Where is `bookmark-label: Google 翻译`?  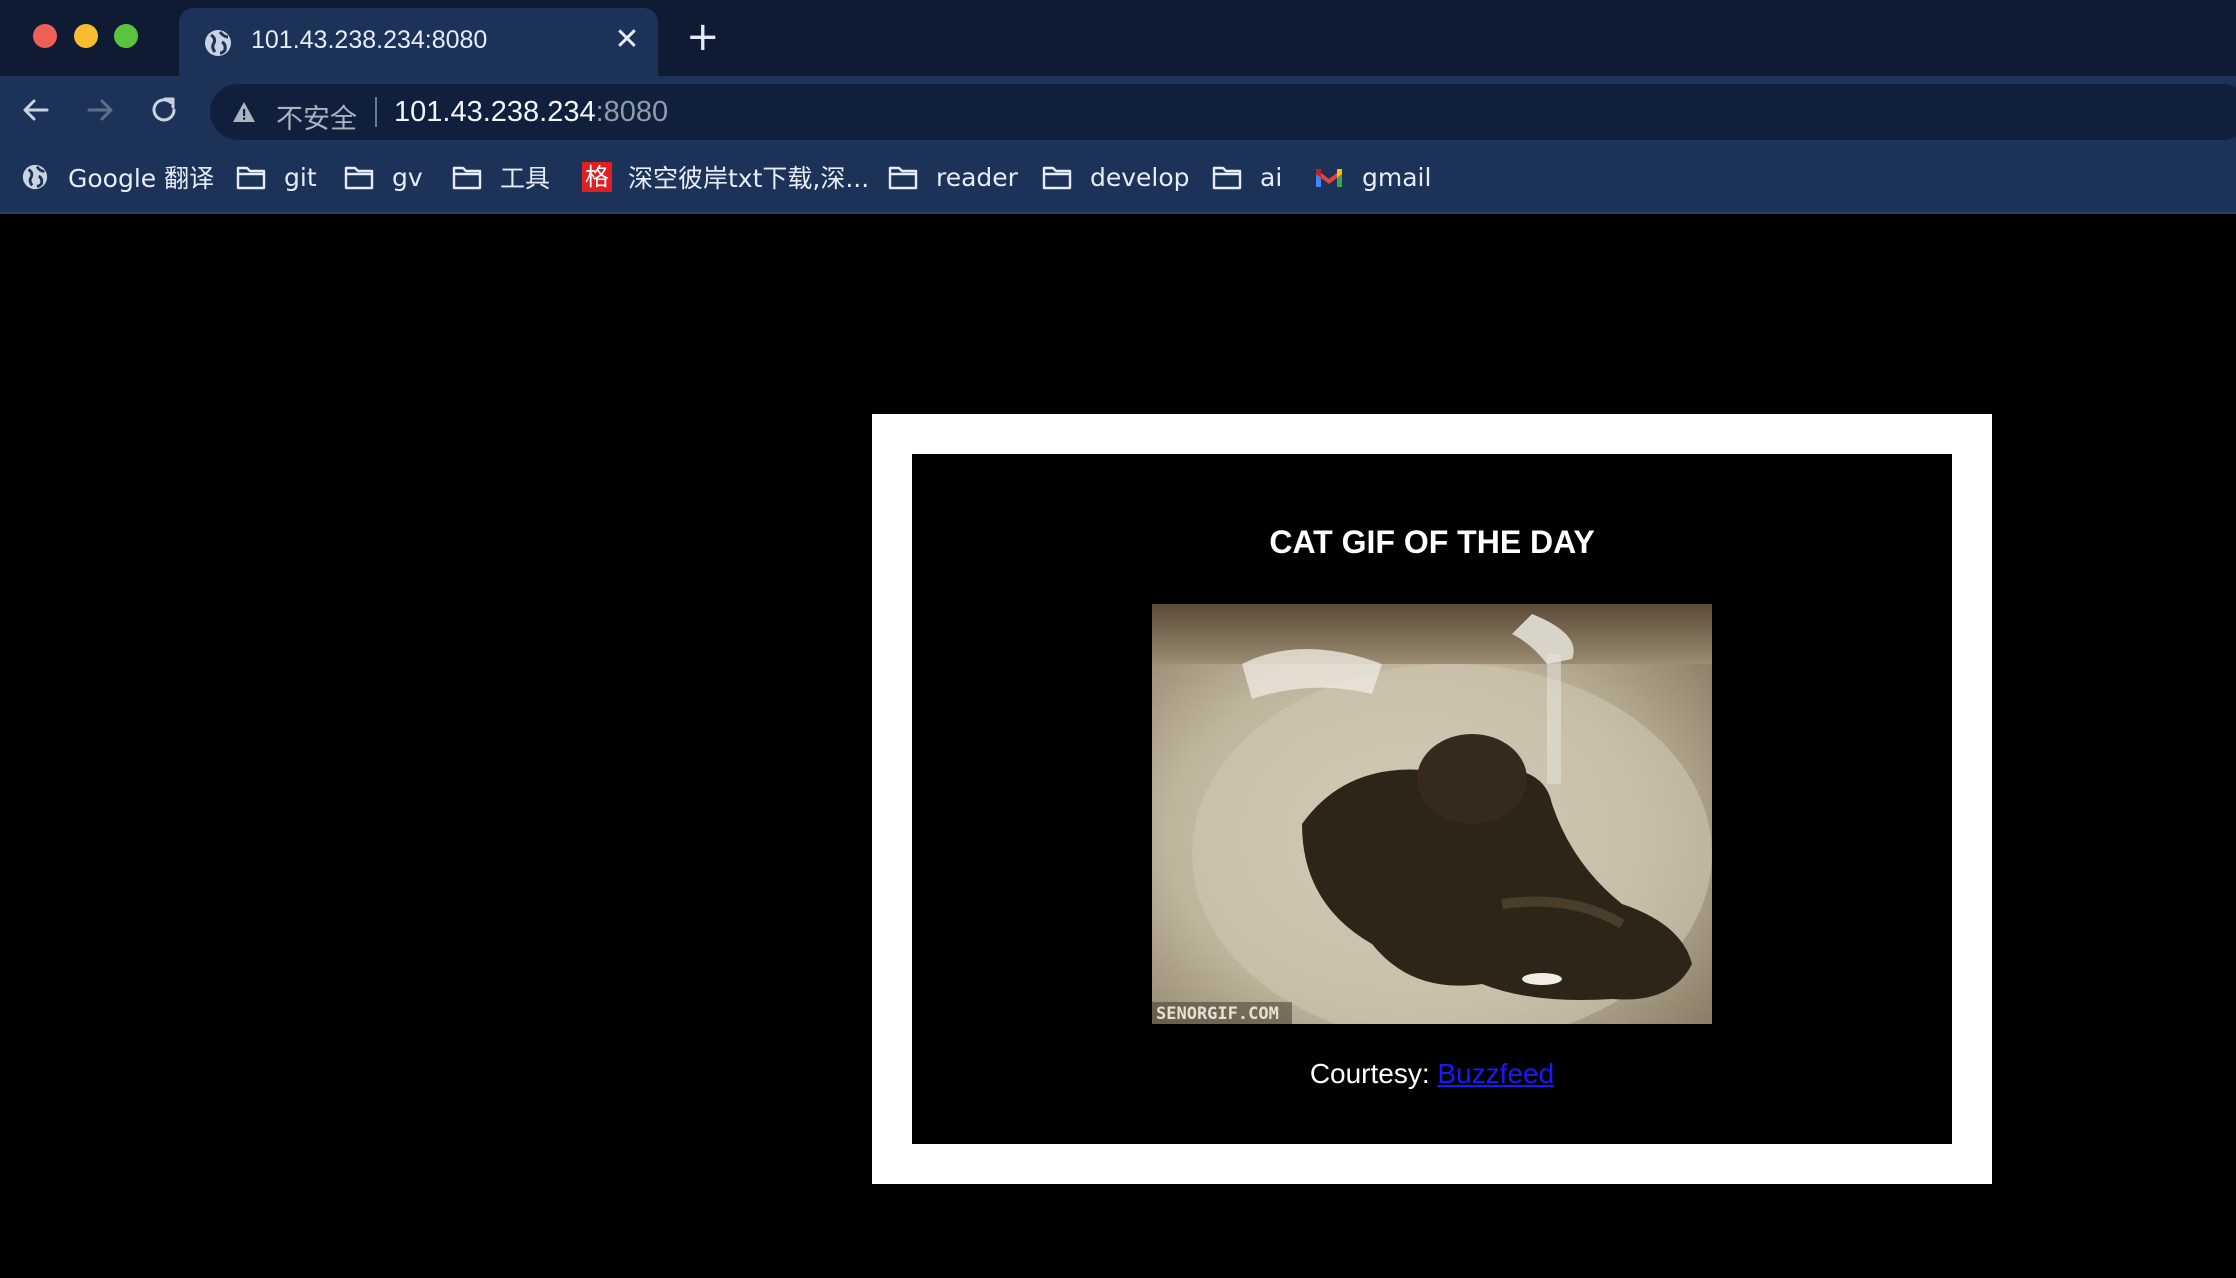
bookmark-label: Google 翻译 is located at coordinates (141, 178).